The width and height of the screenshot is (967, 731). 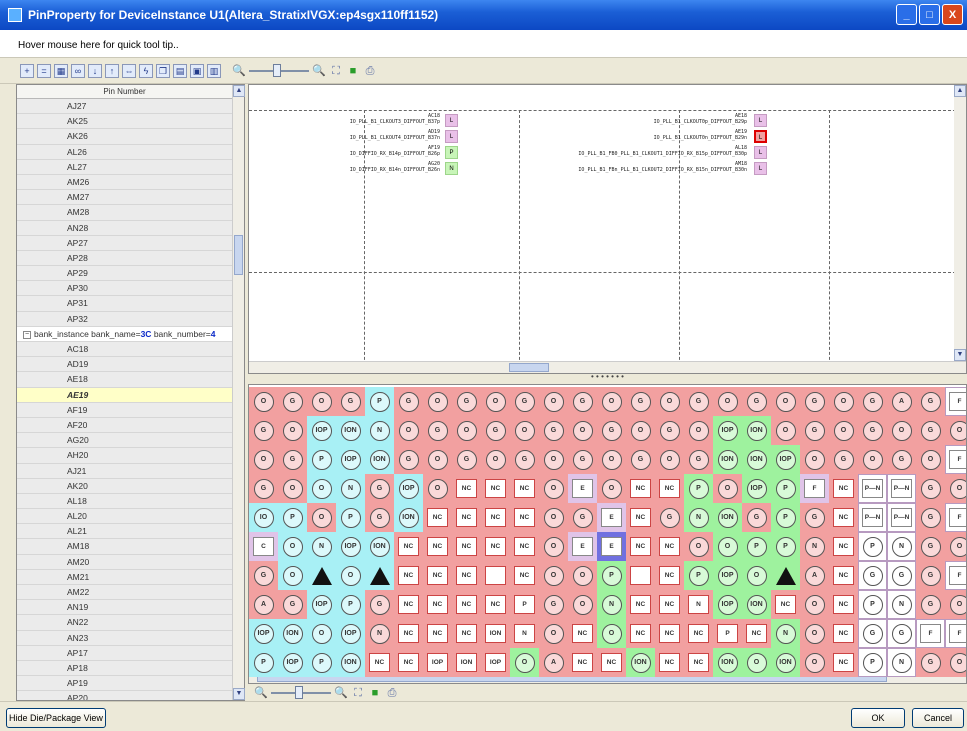 What do you see at coordinates (27, 70) in the screenshot?
I see `tb-icon-1: +` at bounding box center [27, 70].